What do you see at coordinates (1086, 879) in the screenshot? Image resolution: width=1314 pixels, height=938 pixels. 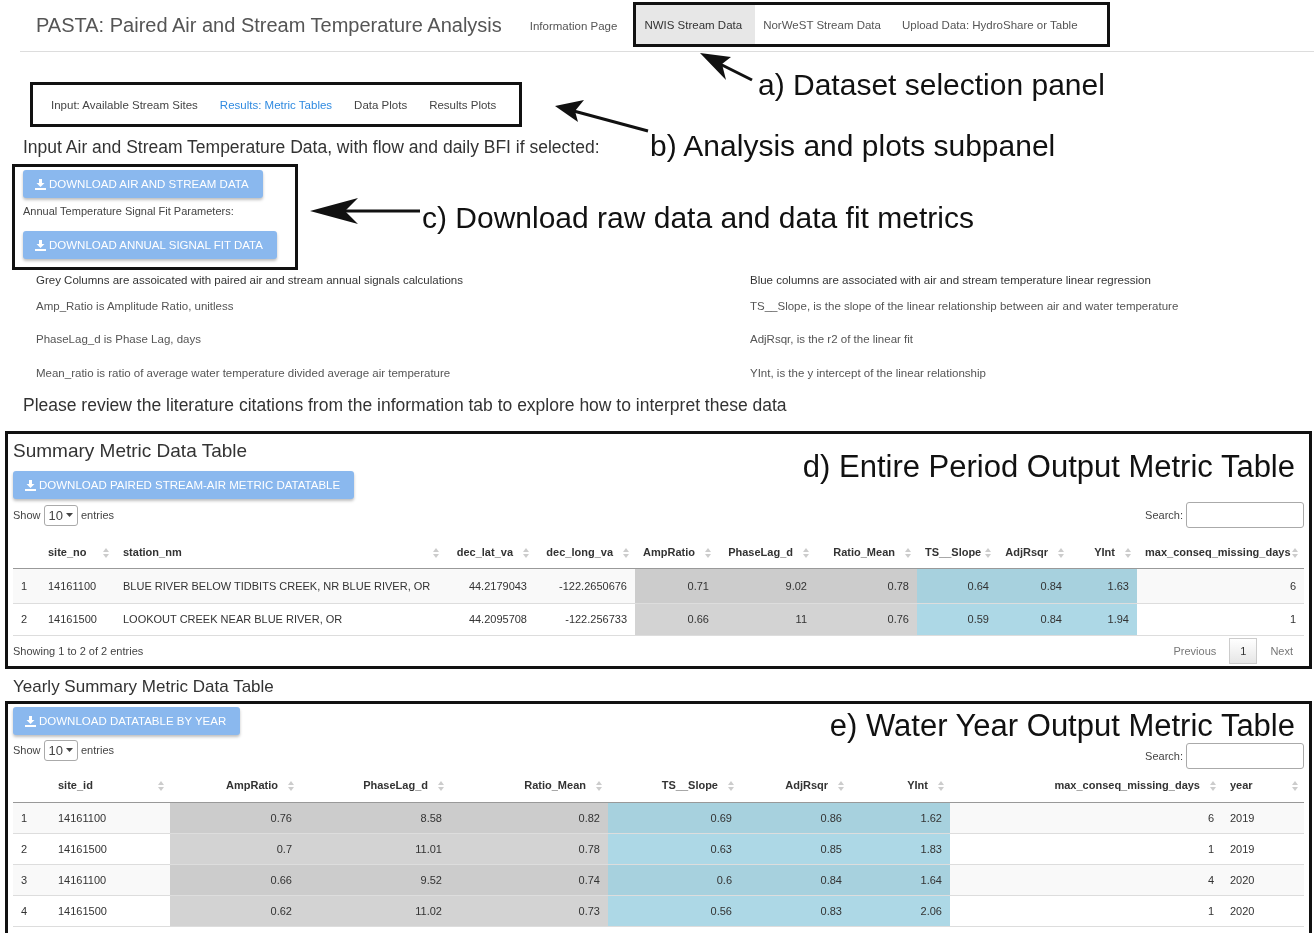 I see `table-cell: 4` at bounding box center [1086, 879].